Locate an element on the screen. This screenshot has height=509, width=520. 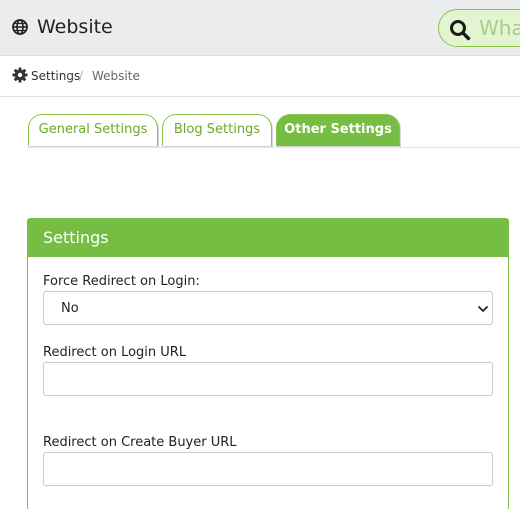
search-box: What is located at coordinates (479, 28).